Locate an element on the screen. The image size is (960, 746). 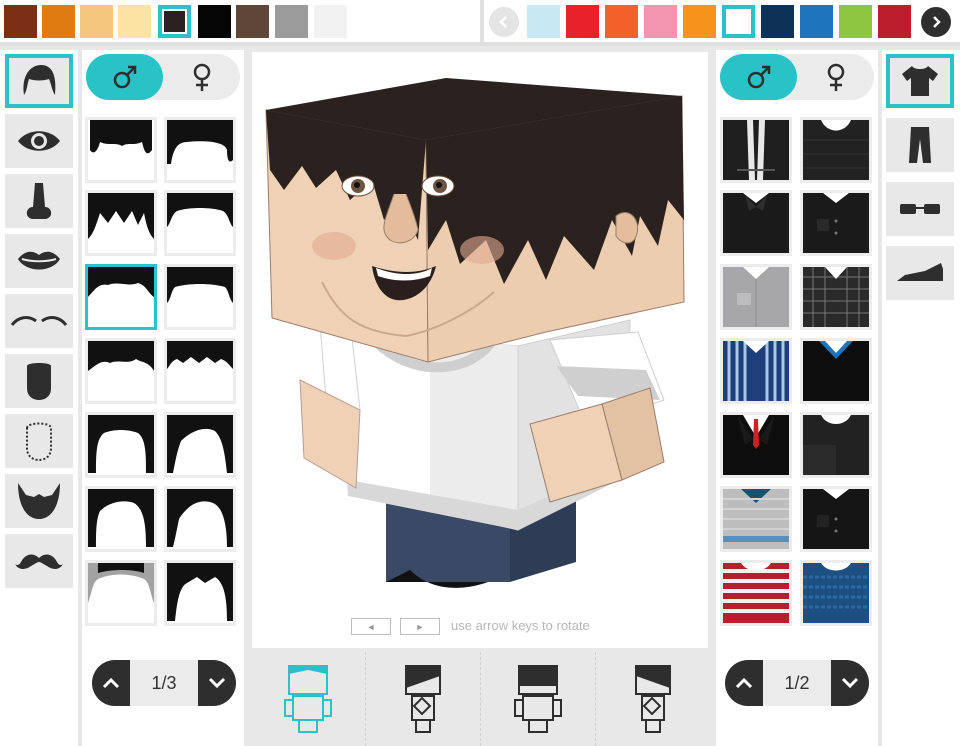
right-pager-prev-button is located at coordinates (744, 683).